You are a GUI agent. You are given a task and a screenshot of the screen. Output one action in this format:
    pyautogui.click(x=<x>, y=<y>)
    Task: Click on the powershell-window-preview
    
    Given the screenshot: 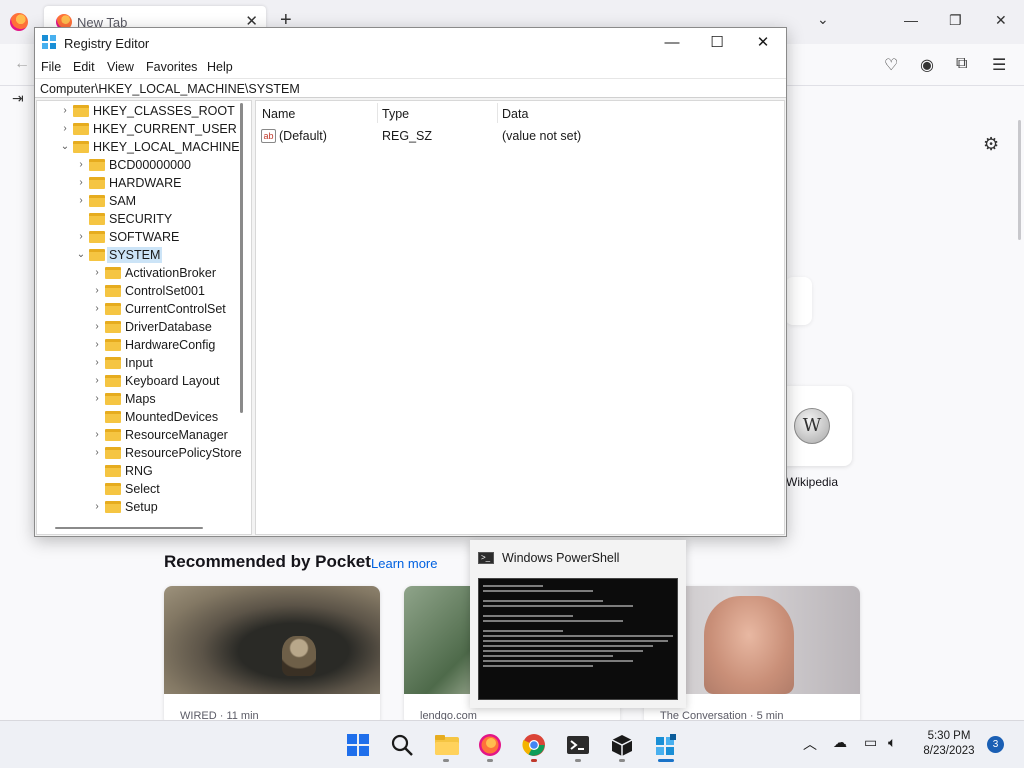 What is the action you would take?
    pyautogui.click(x=578, y=639)
    